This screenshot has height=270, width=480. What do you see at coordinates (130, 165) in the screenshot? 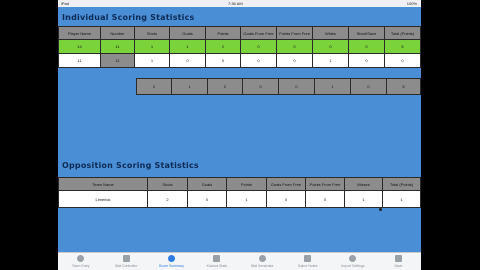
I see `opposition-stats-title: Opposition Scoring Statistics` at bounding box center [130, 165].